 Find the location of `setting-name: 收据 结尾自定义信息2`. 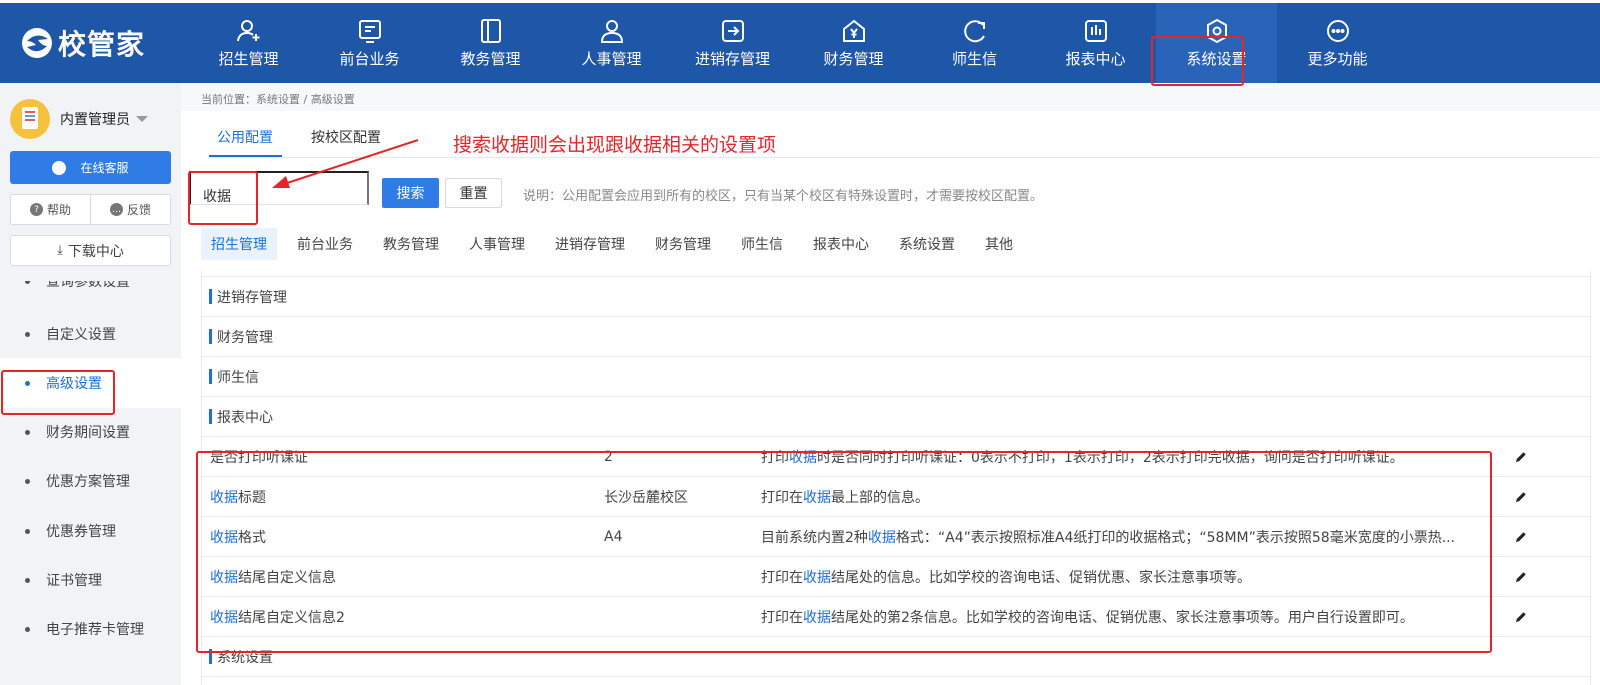

setting-name: 收据 结尾自定义信息2 is located at coordinates (277, 618).